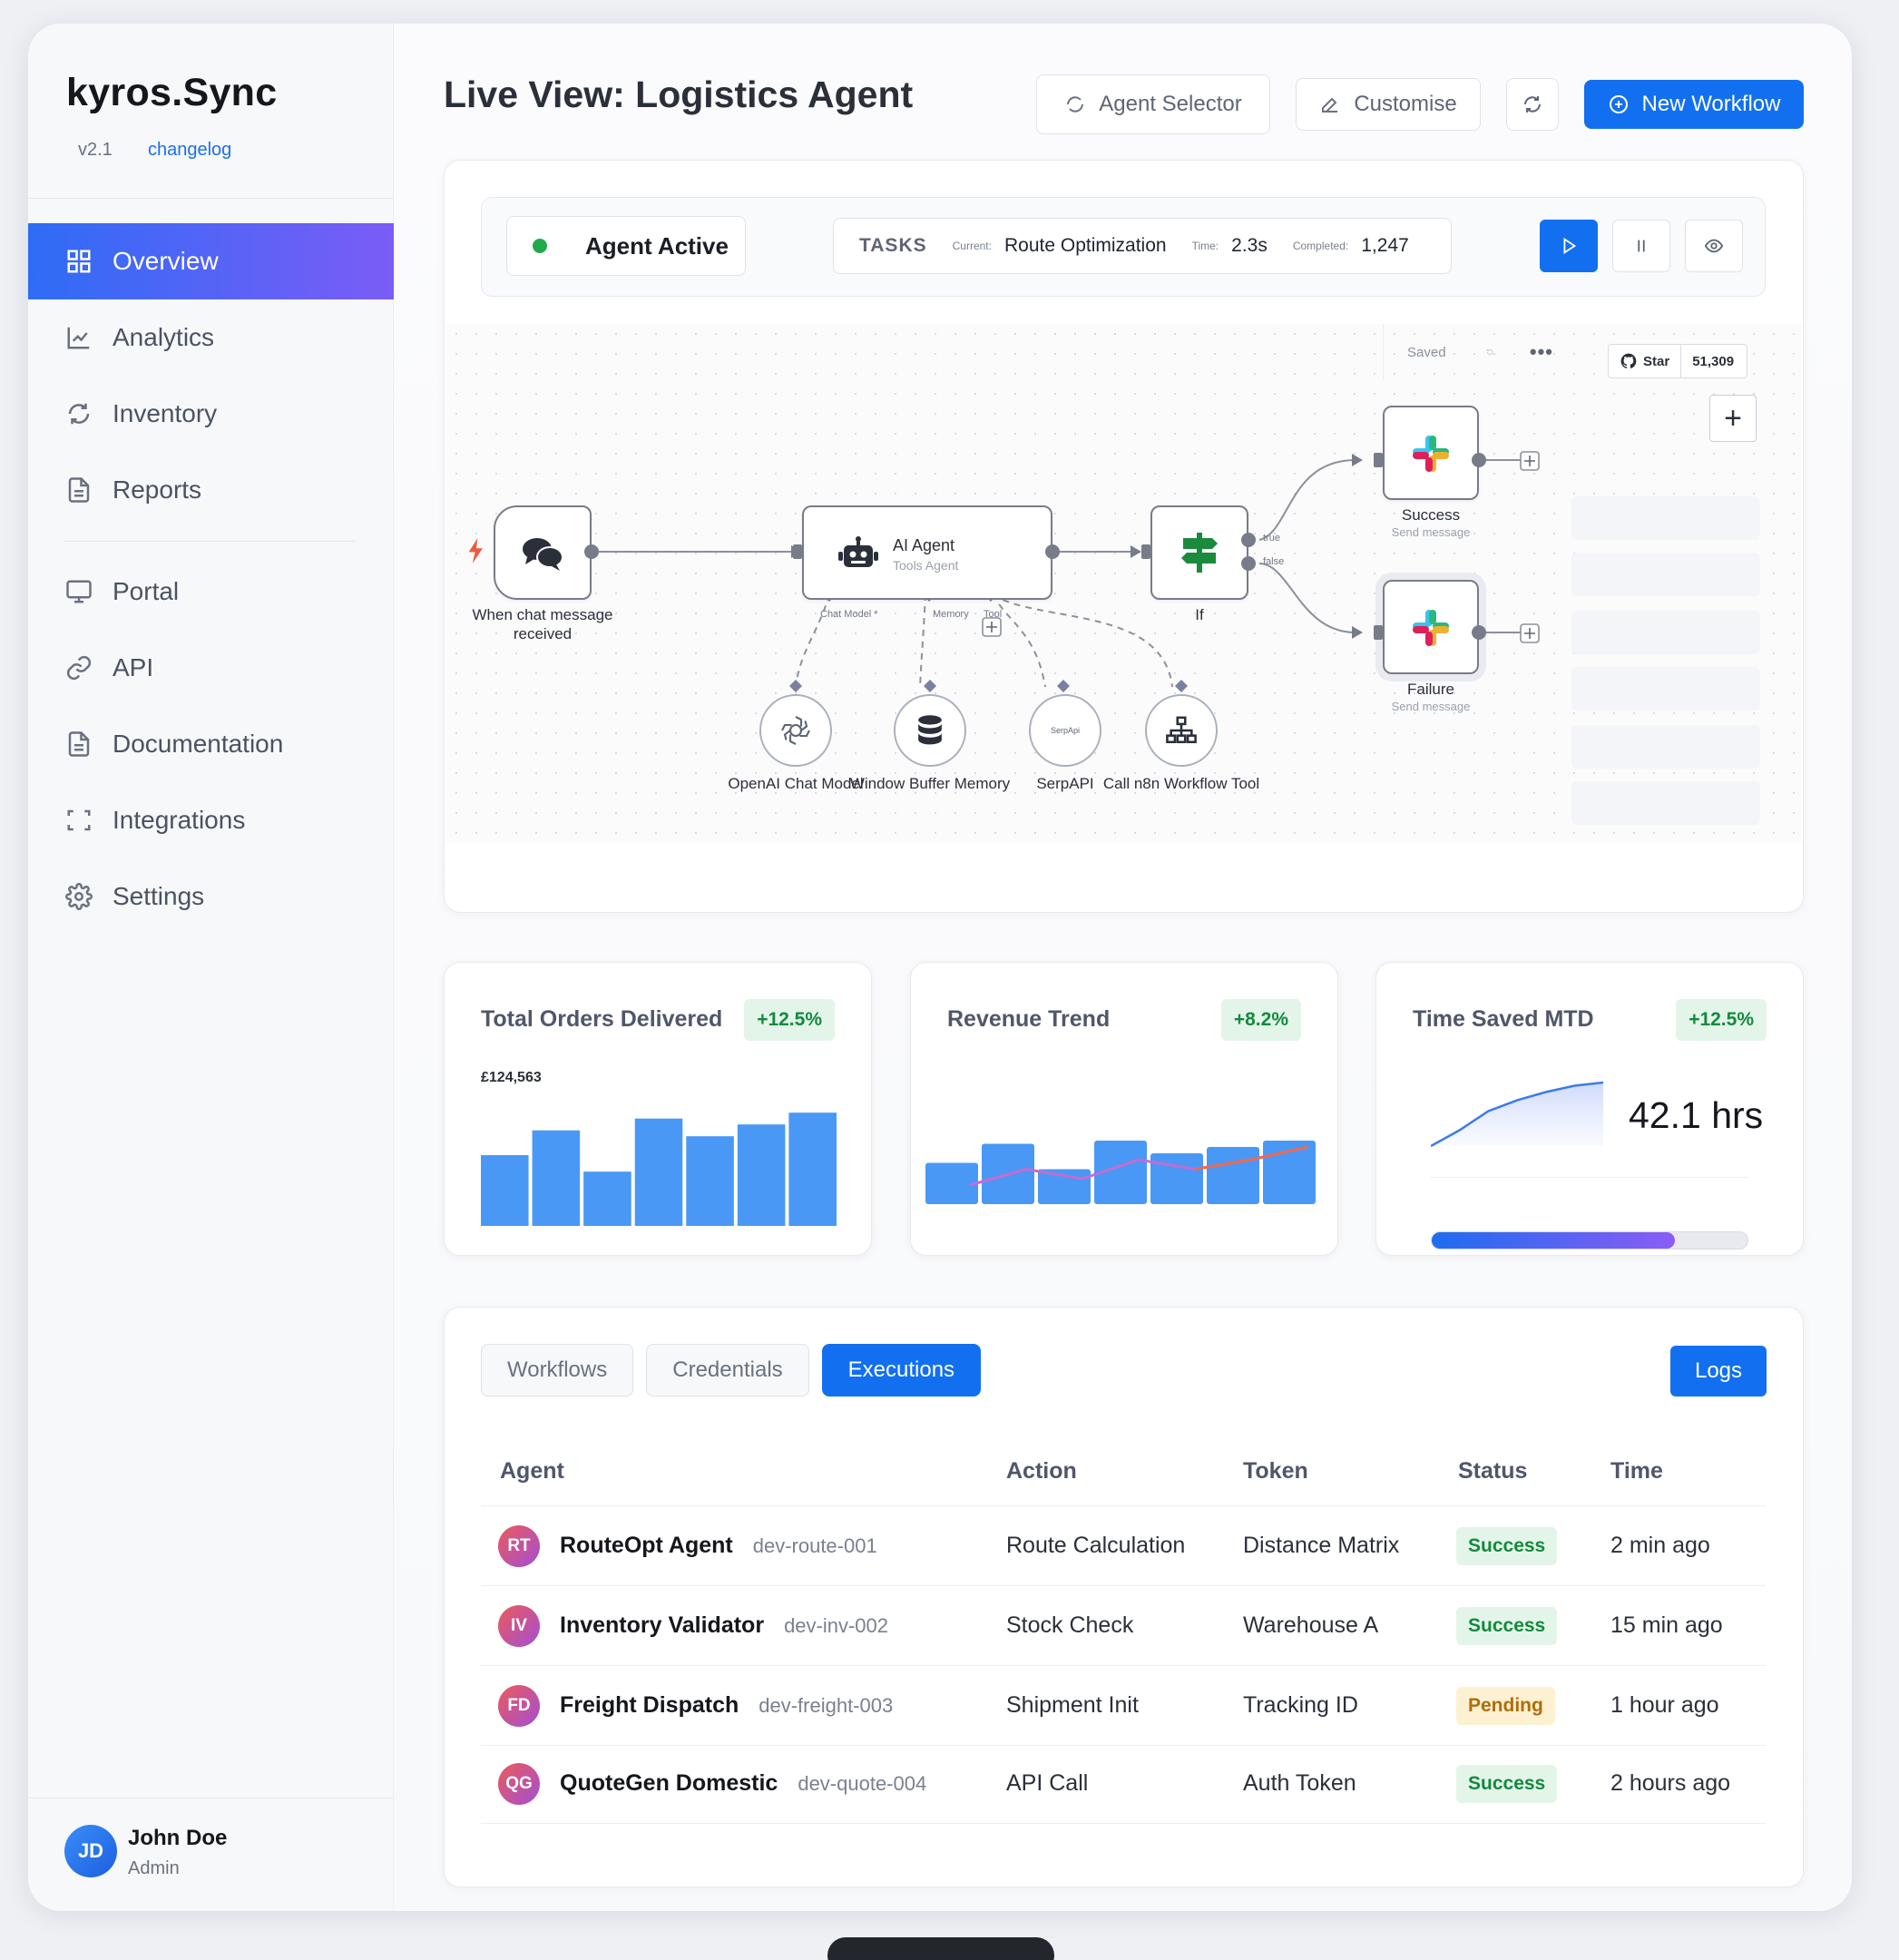 The height and width of the screenshot is (1960, 1899). Describe the element at coordinates (1636, 1471) in the screenshot. I see `column-header-time: Time` at that location.